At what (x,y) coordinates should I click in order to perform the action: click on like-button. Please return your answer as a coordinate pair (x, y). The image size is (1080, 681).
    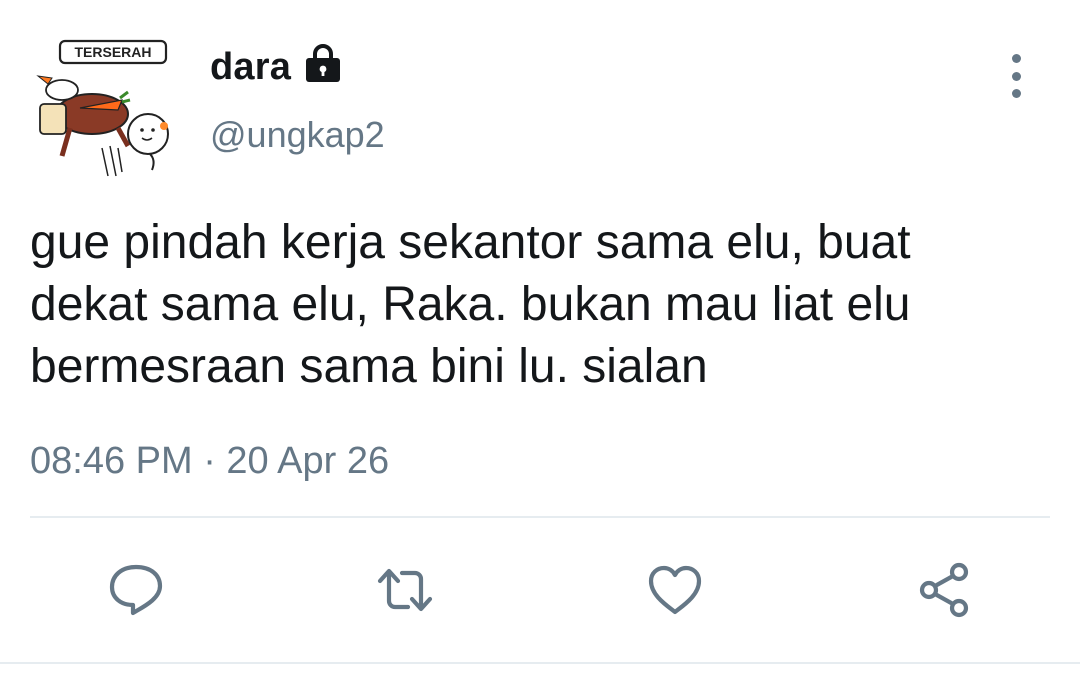
    Looking at the image, I should click on (675, 590).